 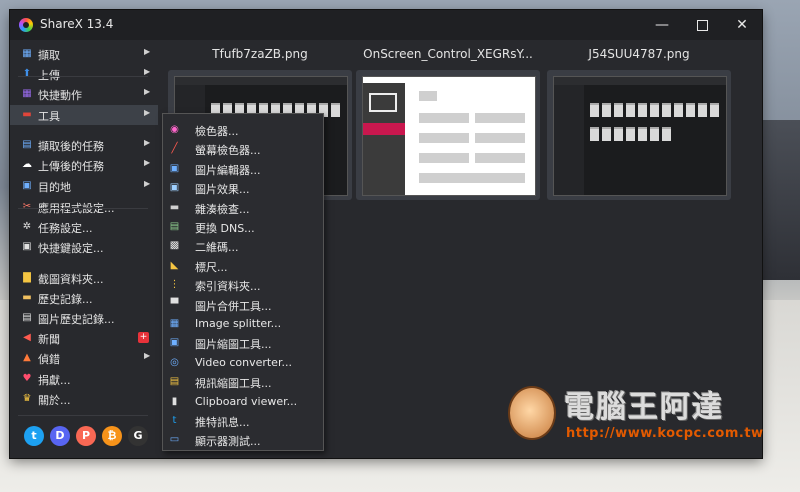 What do you see at coordinates (174, 382) in the screenshot?
I see `video-thumbnailer-icon: ▤` at bounding box center [174, 382].